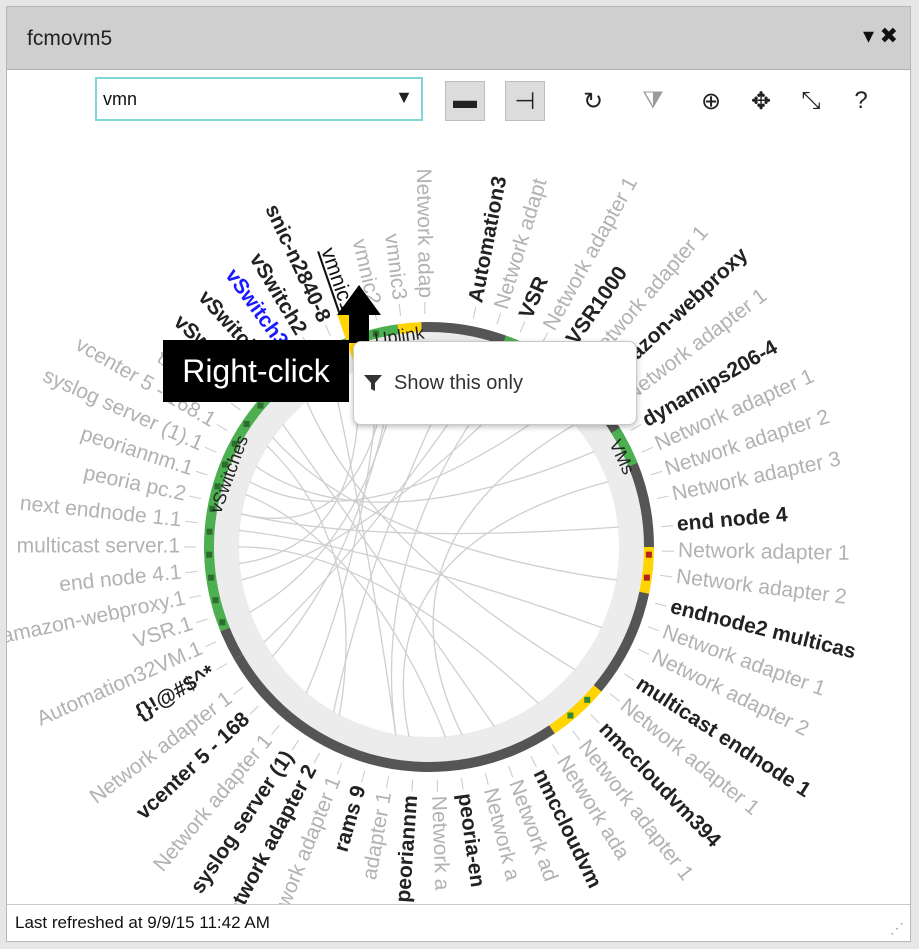 Image resolution: width=919 pixels, height=949 pixels. I want to click on resize-grip-icon: ⋰, so click(897, 928).